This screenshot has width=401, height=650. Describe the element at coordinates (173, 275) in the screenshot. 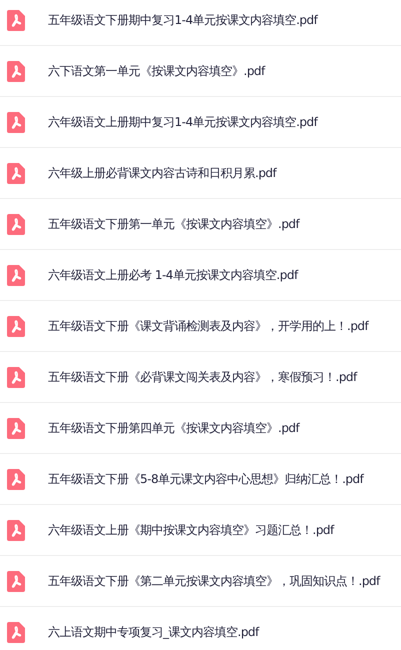

I see `file-name: 六年级语文上册必考 1-4单元按课文内容填空.pdf` at that location.